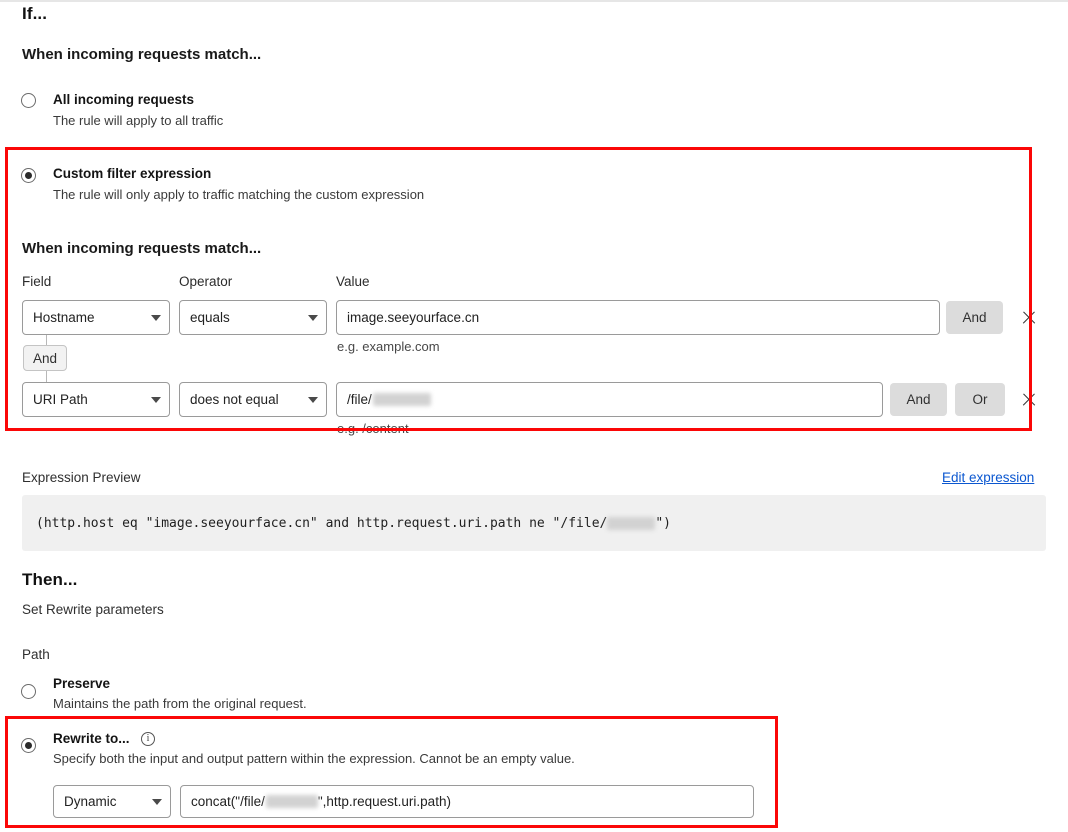 This screenshot has width=1068, height=832. I want to click on option-custom-filter-title: Custom filter expression, so click(132, 173).